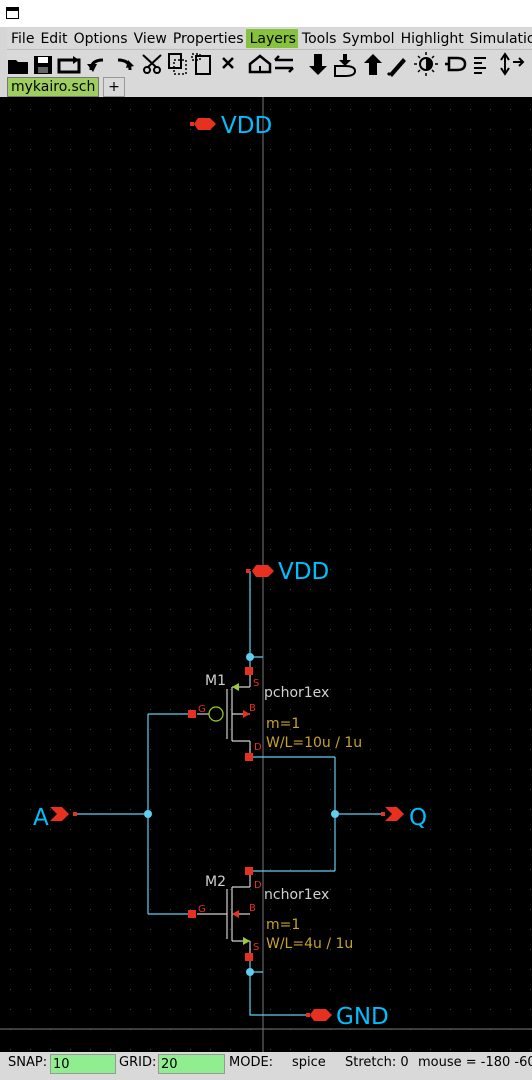  Describe the element at coordinates (201, 64) in the screenshot. I see `paste-icon` at that location.